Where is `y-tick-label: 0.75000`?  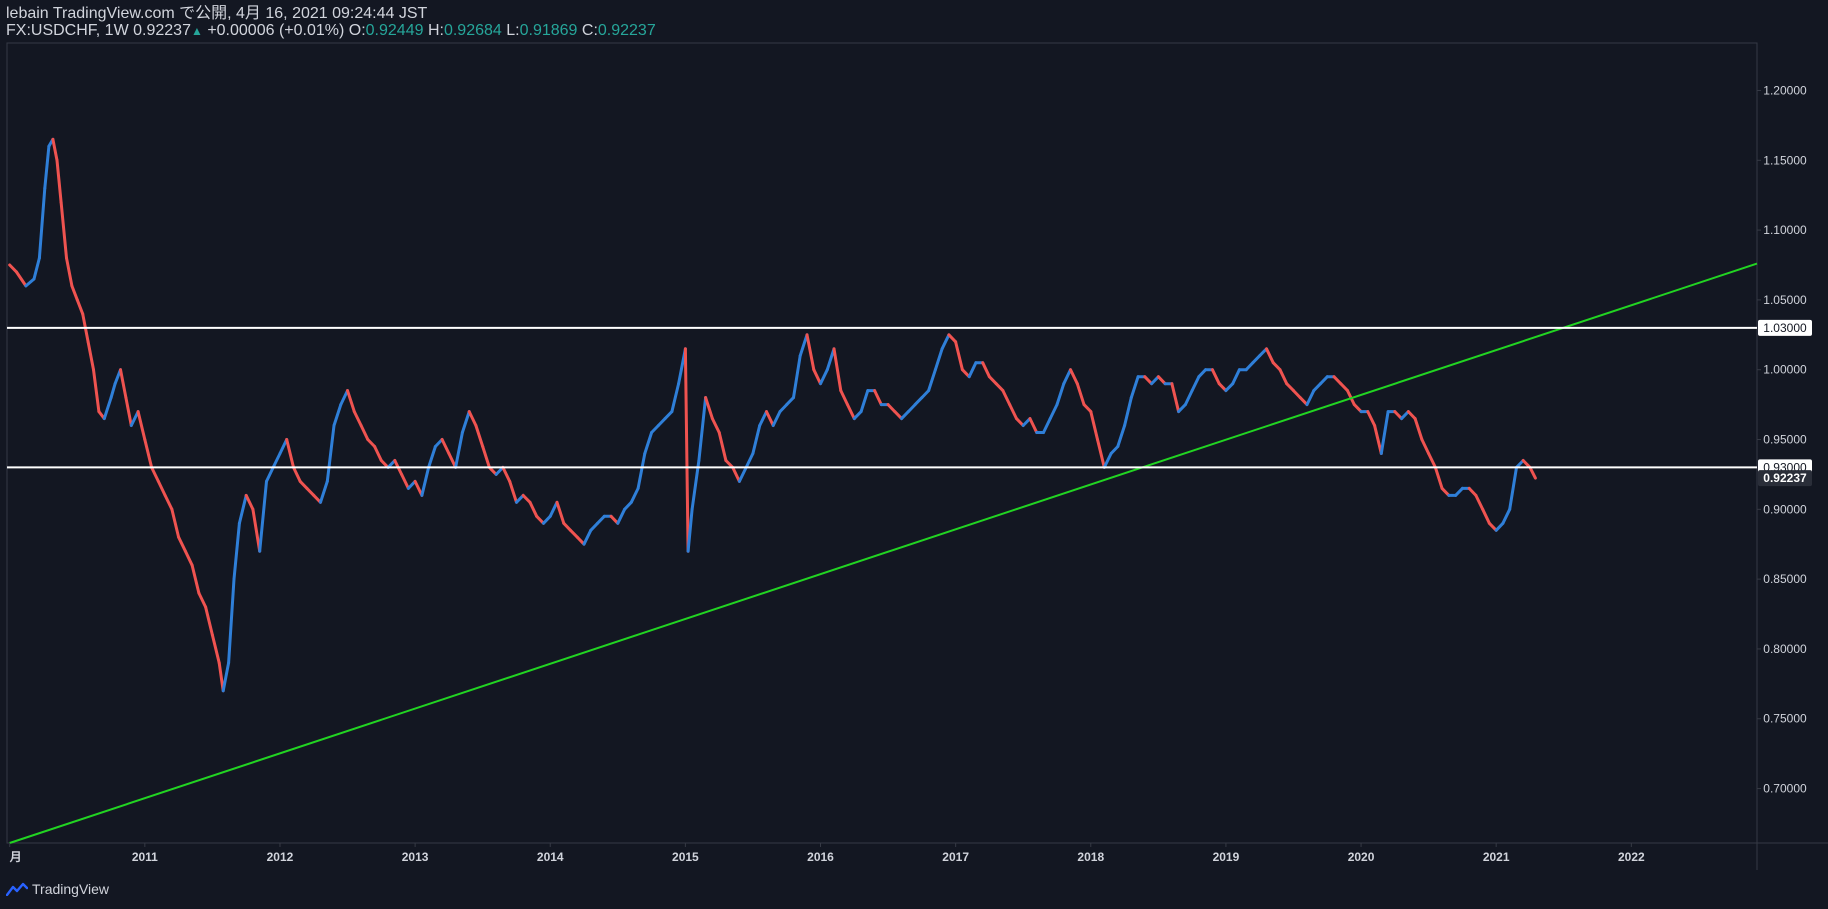 y-tick-label: 0.75000 is located at coordinates (1785, 719).